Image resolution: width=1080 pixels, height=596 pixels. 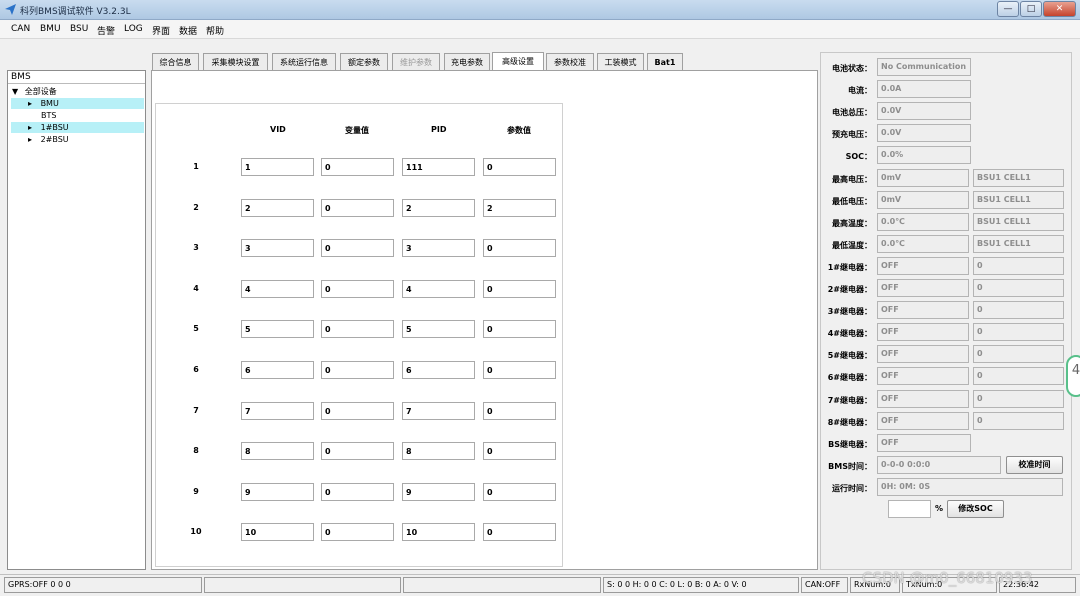 What do you see at coordinates (923, 221) in the screenshot?
I see `status-value: 0.0℃` at bounding box center [923, 221].